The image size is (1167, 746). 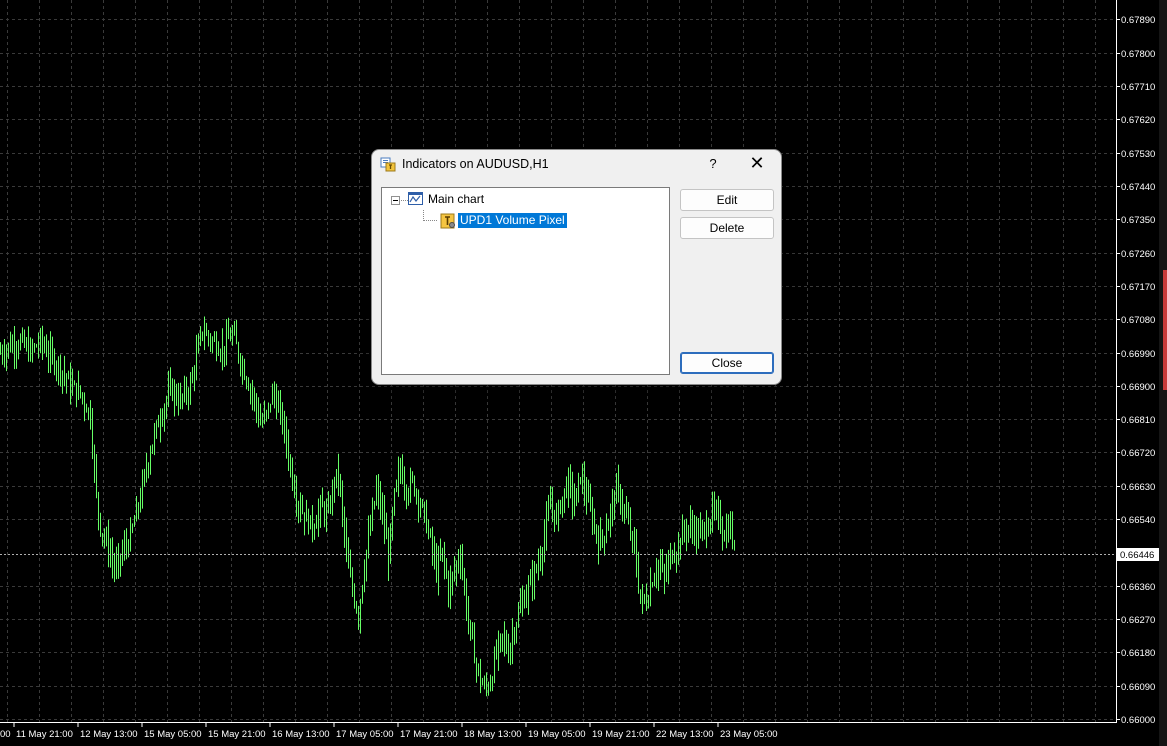 I want to click on price-tick-label: 0.66990, so click(x=1138, y=354).